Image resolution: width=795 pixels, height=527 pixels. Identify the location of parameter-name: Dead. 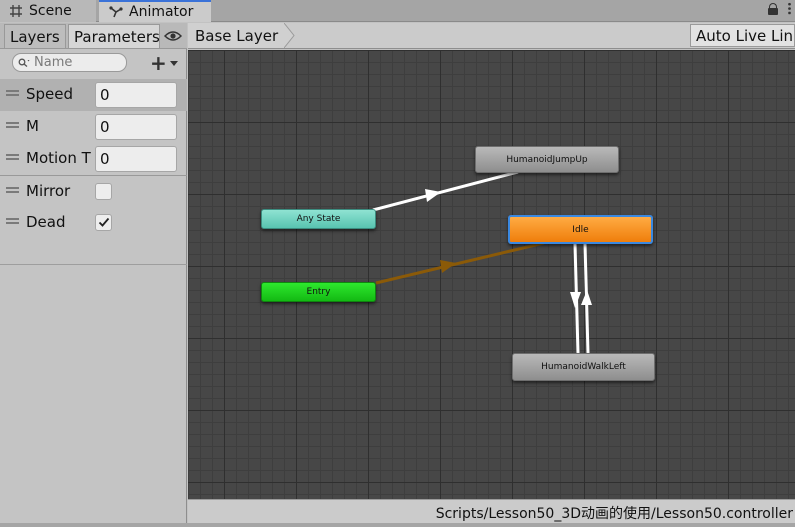
(46, 222).